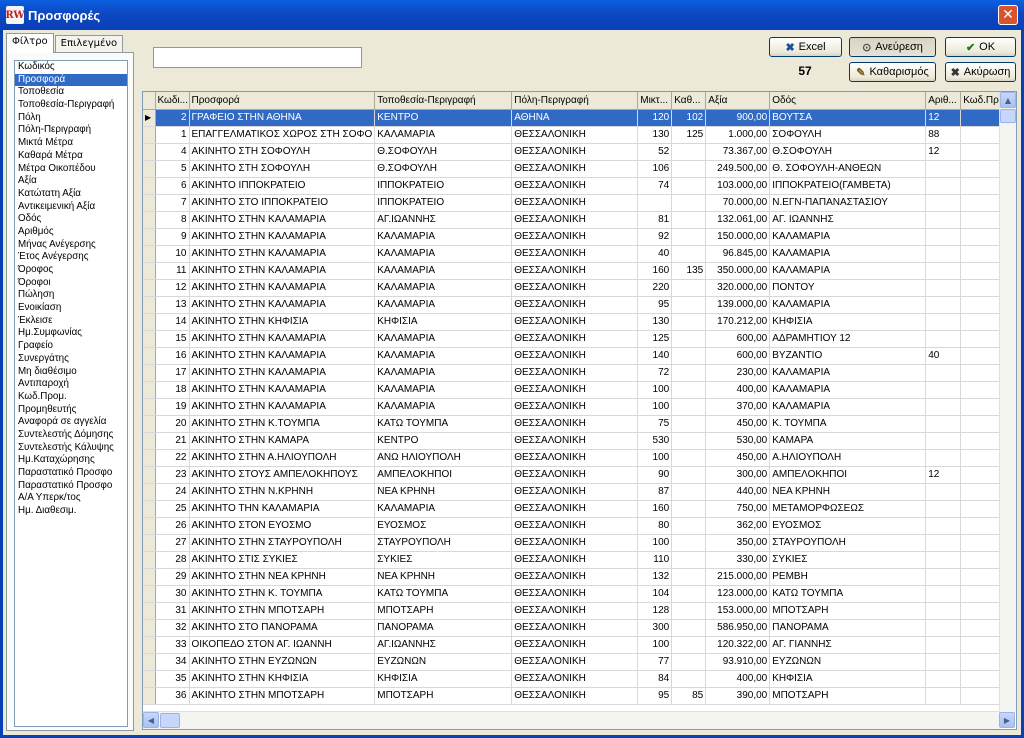 The width and height of the screenshot is (1024, 738). What do you see at coordinates (172, 339) in the screenshot?
I see `table-cell: 15` at bounding box center [172, 339].